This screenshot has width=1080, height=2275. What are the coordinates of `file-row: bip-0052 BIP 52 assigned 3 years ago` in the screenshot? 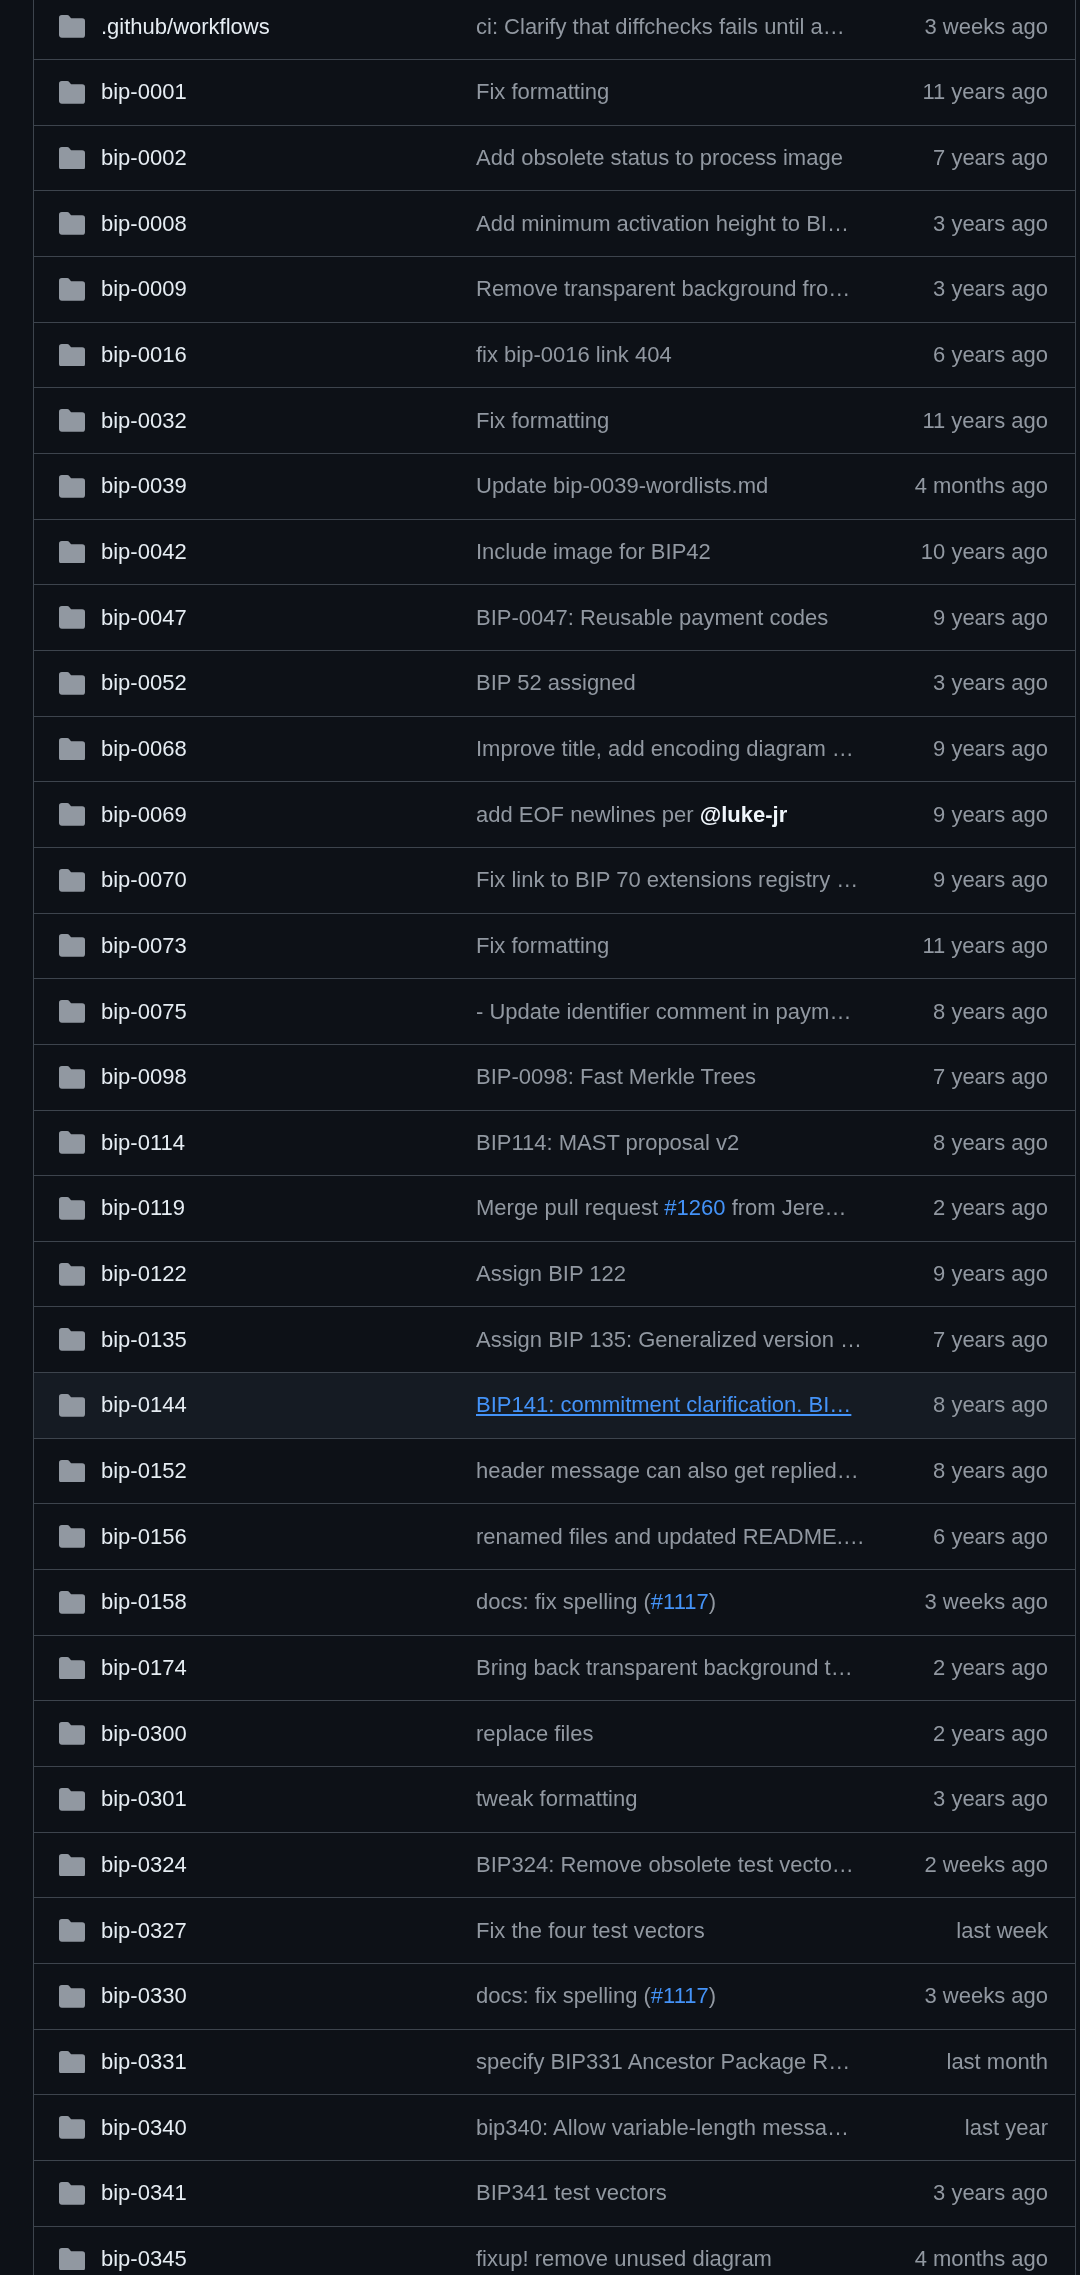 It's located at (554, 683).